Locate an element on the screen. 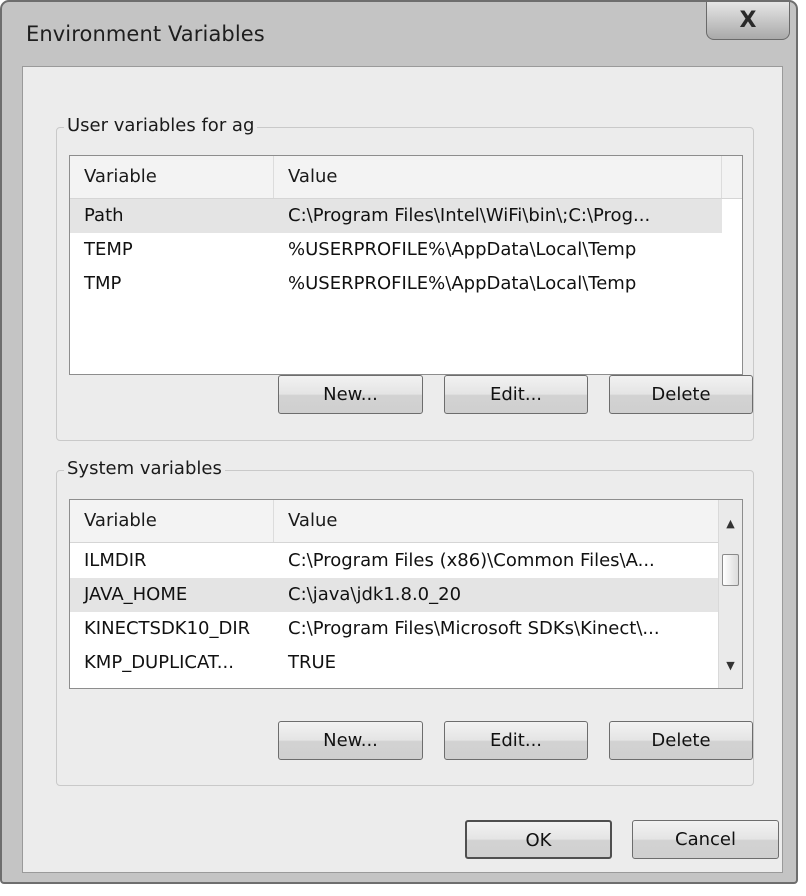 Image resolution: width=806 pixels, height=896 pixels. system-variables-header: Variable Value is located at coordinates (395, 521).